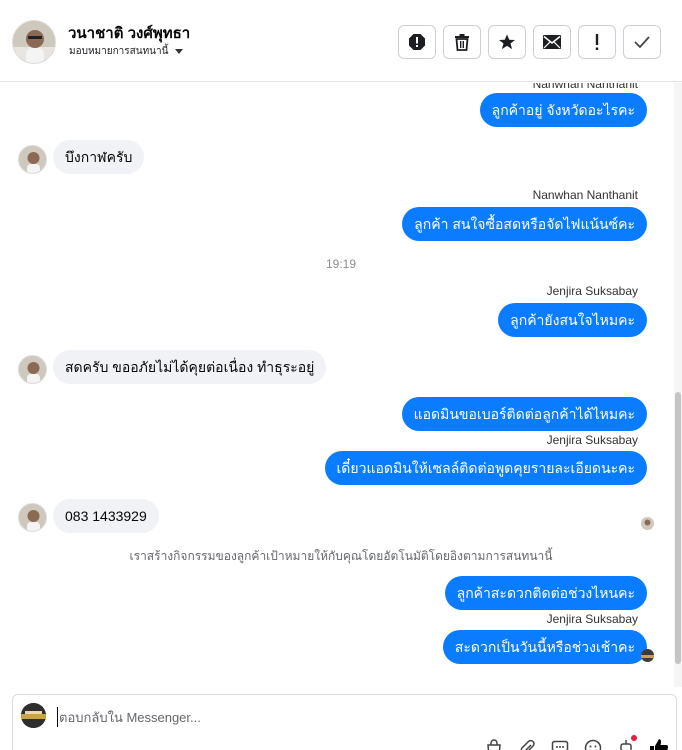 This screenshot has height=750, width=682. What do you see at coordinates (106, 516) in the screenshot?
I see `incoming-message: 083 1433929` at bounding box center [106, 516].